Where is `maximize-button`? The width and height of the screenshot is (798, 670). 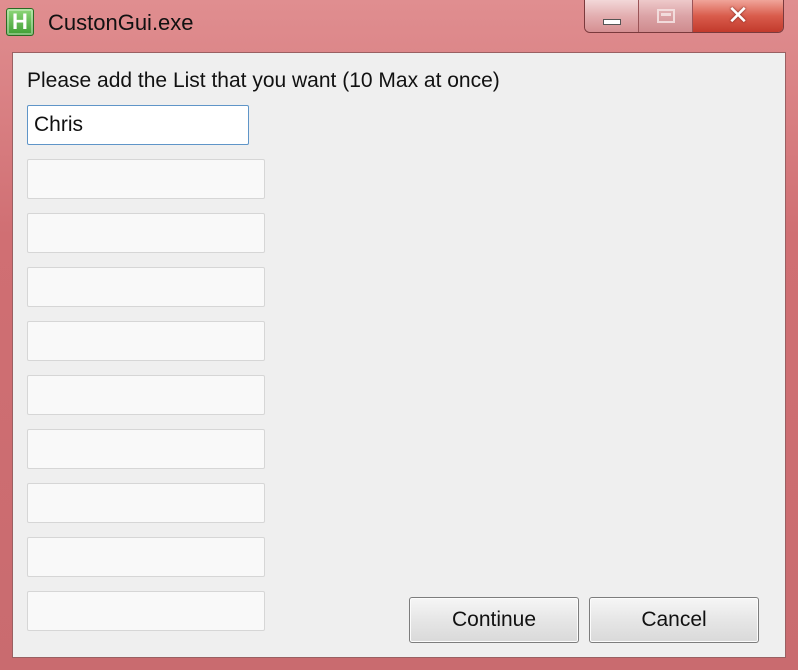 maximize-button is located at coordinates (666, 16).